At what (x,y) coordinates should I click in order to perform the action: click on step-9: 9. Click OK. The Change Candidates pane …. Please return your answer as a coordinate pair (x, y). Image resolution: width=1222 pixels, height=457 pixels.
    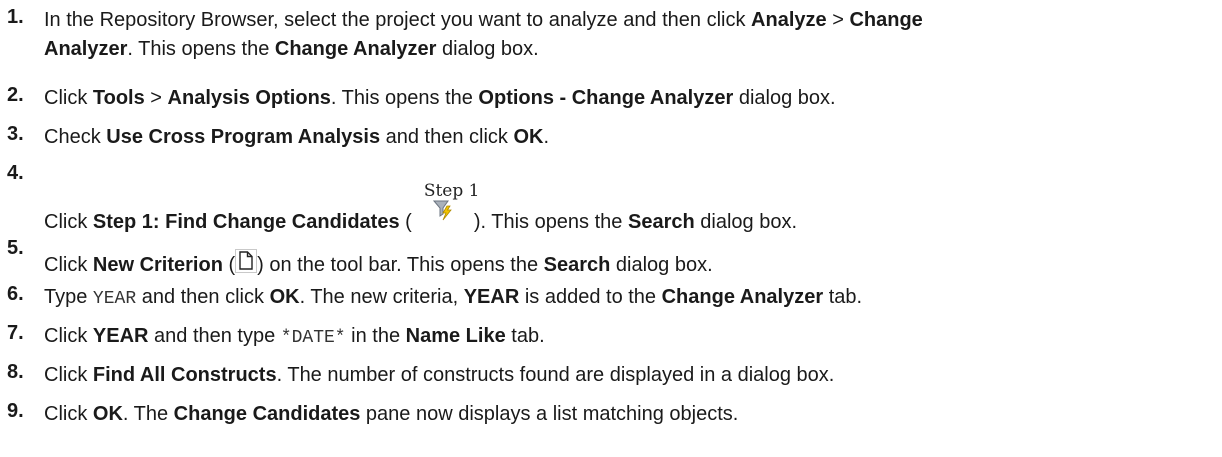
    Looking at the image, I should click on (611, 419).